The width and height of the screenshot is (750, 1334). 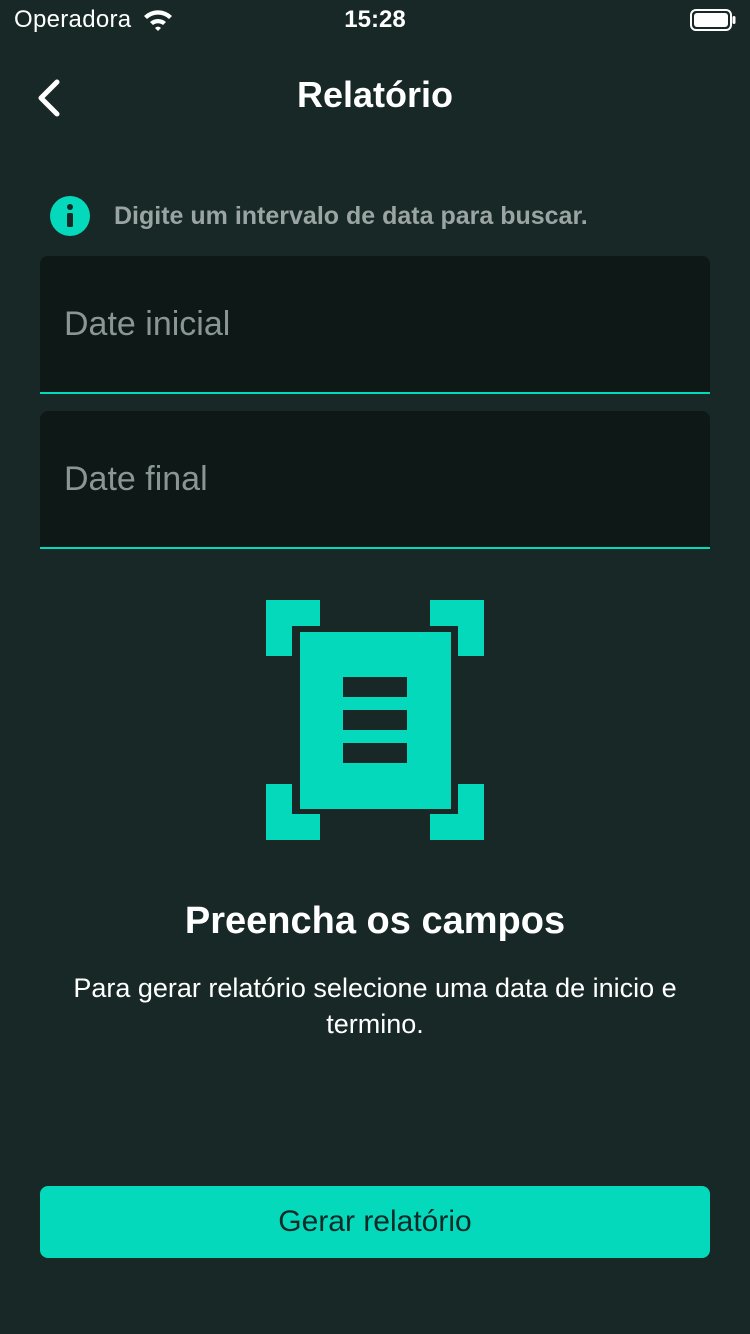 I want to click on end-date-input, so click(x=375, y=479).